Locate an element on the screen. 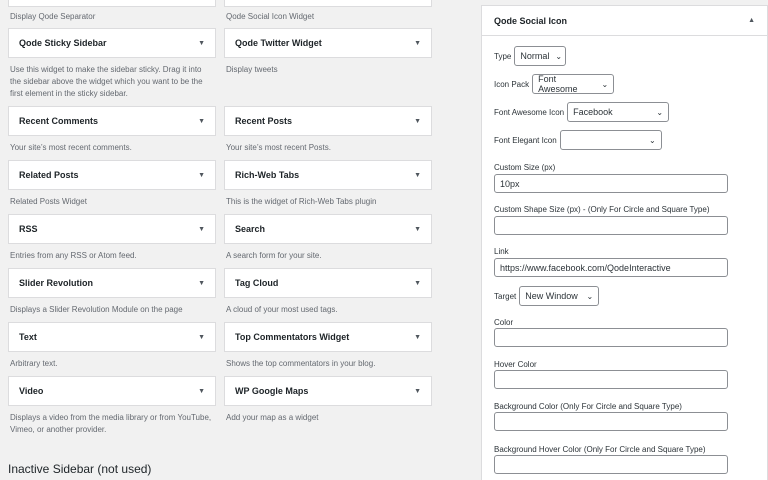  widget-desc: Shows the top commentators in your blog. is located at coordinates (301, 363).